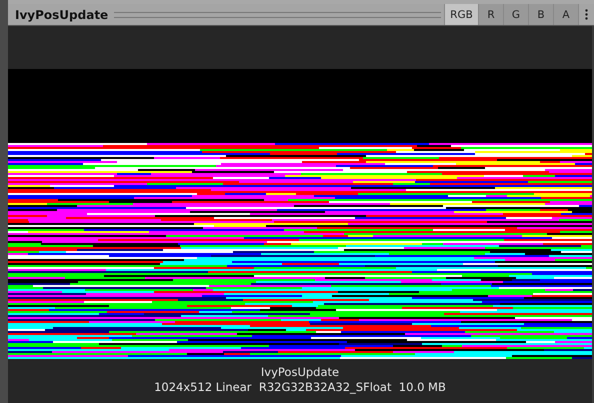  Describe the element at coordinates (300, 372) in the screenshot. I see `texture-name: IvyPosUpdate` at that location.